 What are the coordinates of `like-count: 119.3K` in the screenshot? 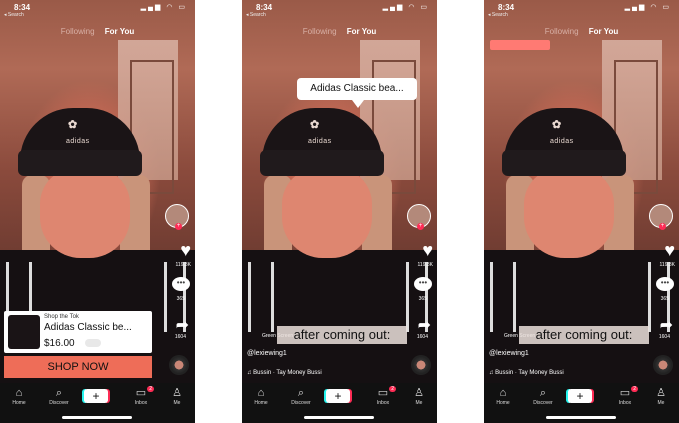 It's located at (183, 265).